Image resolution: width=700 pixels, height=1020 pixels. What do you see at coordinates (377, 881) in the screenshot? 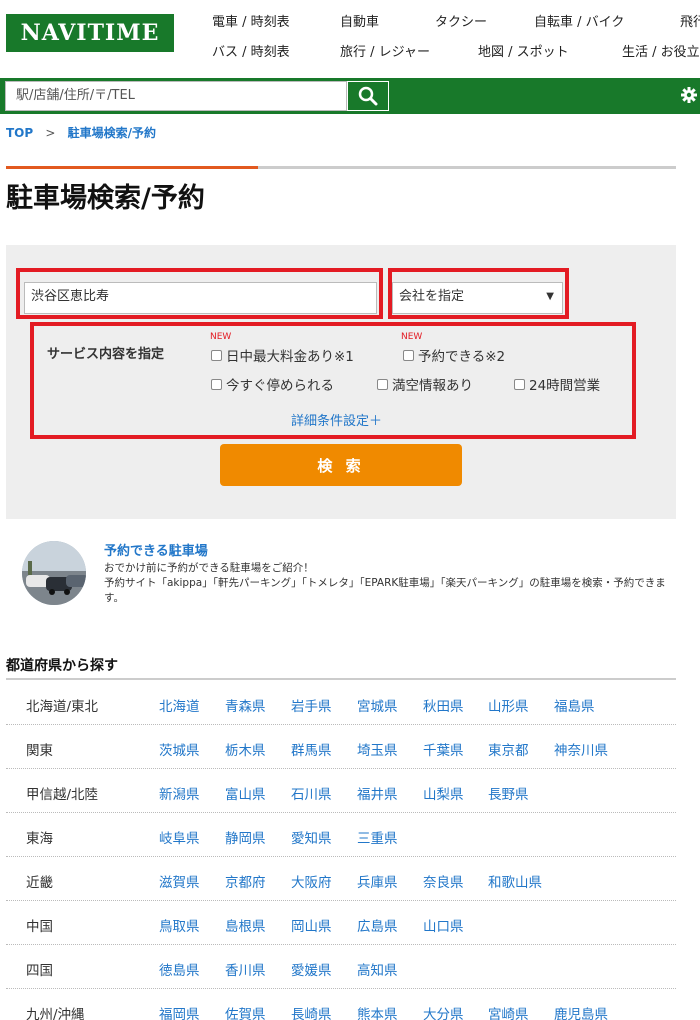
I see `prefecture-link: 兵庫県` at bounding box center [377, 881].